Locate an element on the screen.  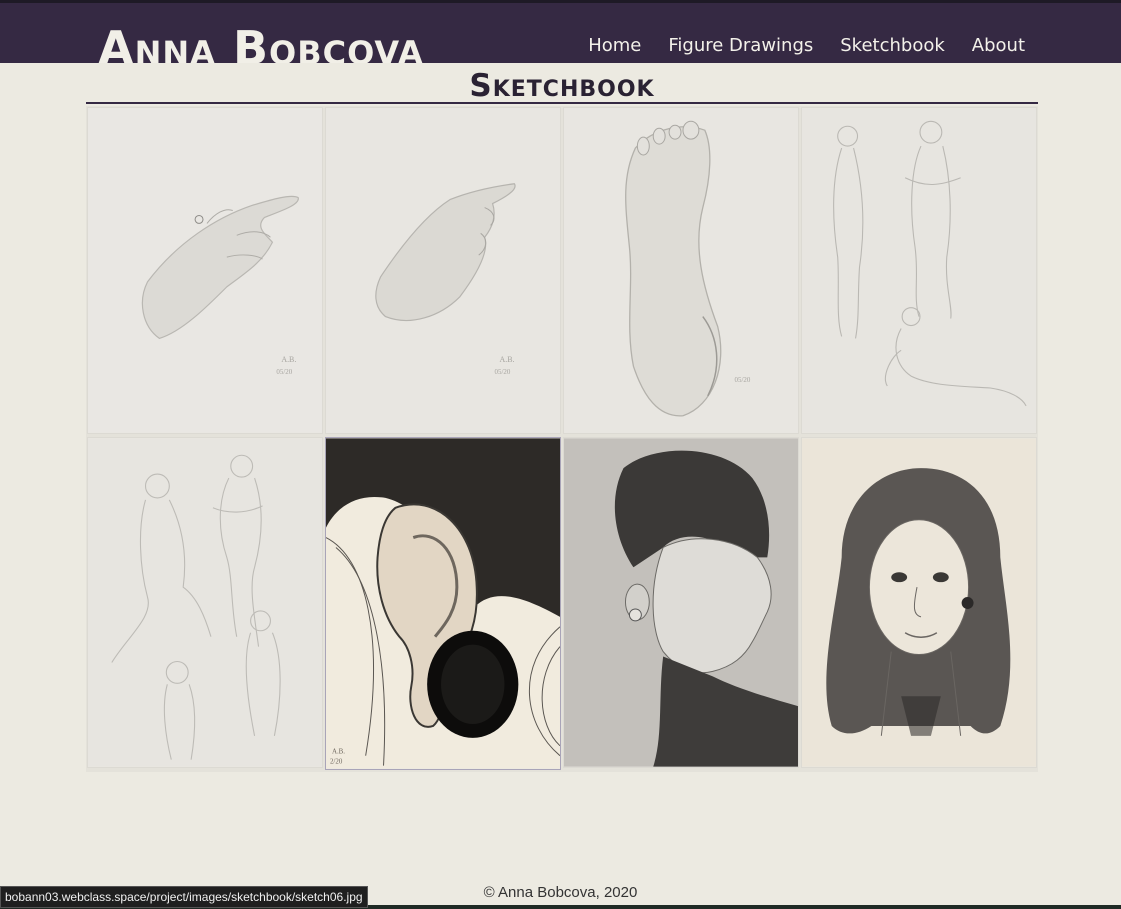
sketch-hand-with-ring-image: A.B. 05/20 is located at coordinates (205, 270).